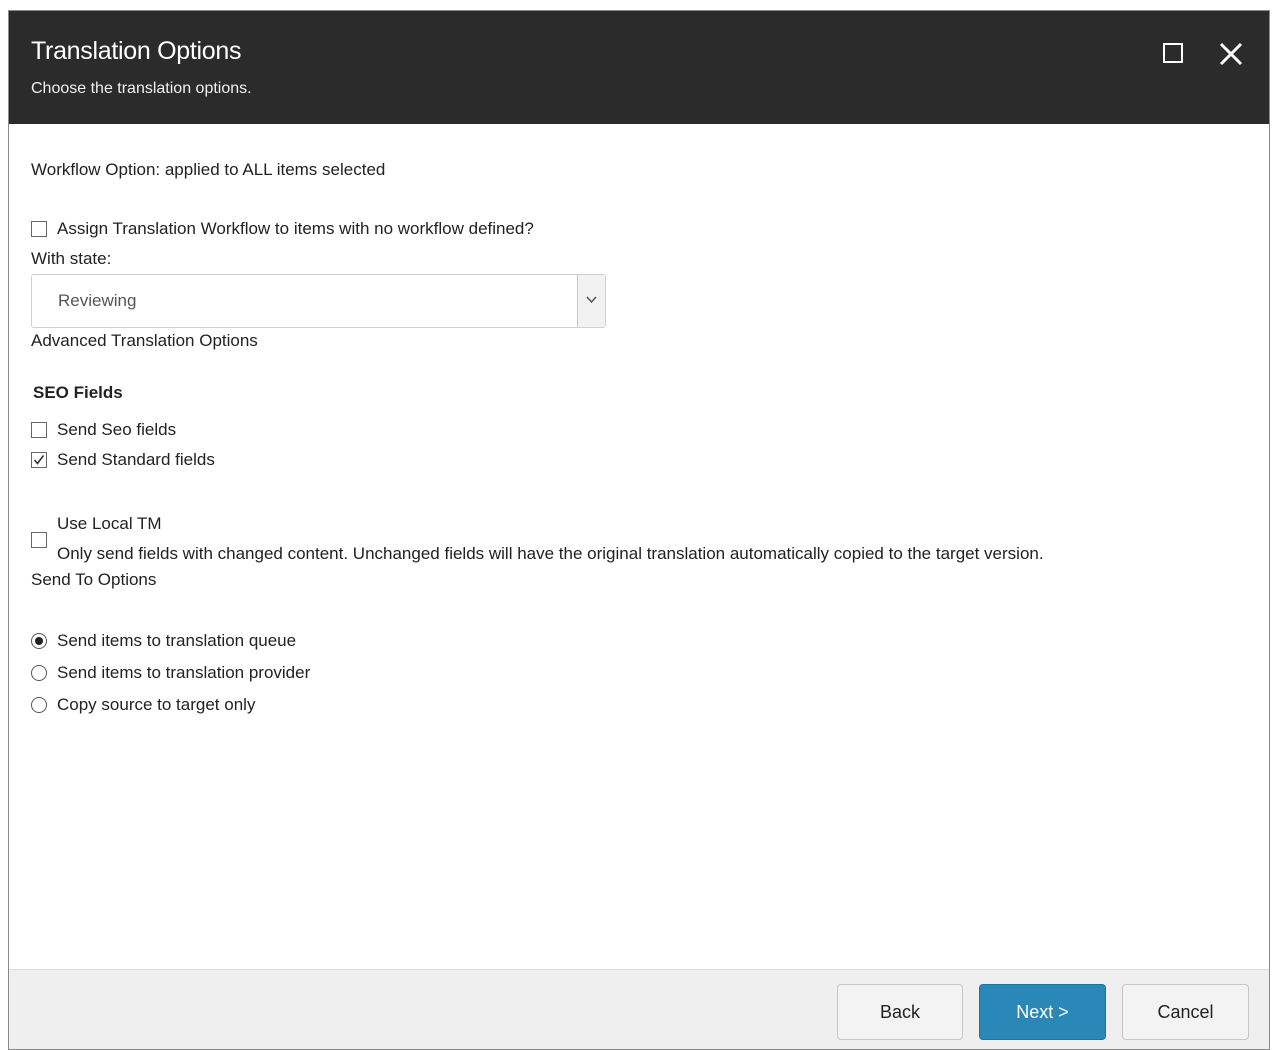  What do you see at coordinates (78, 392) in the screenshot?
I see `seo-fields-heading: SEO Fields` at bounding box center [78, 392].